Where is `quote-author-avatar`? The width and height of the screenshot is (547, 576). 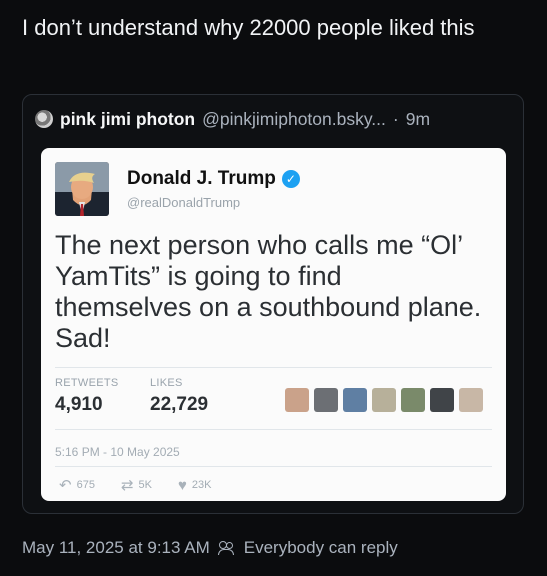 quote-author-avatar is located at coordinates (44, 119).